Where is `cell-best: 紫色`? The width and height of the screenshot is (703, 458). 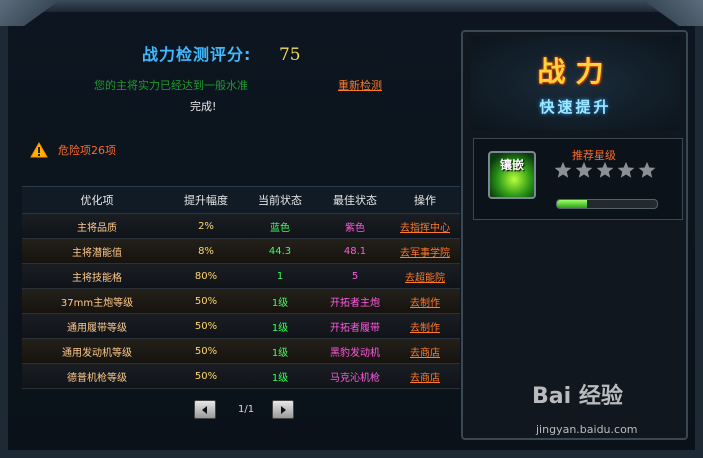 cell-best: 紫色 is located at coordinates (355, 228).